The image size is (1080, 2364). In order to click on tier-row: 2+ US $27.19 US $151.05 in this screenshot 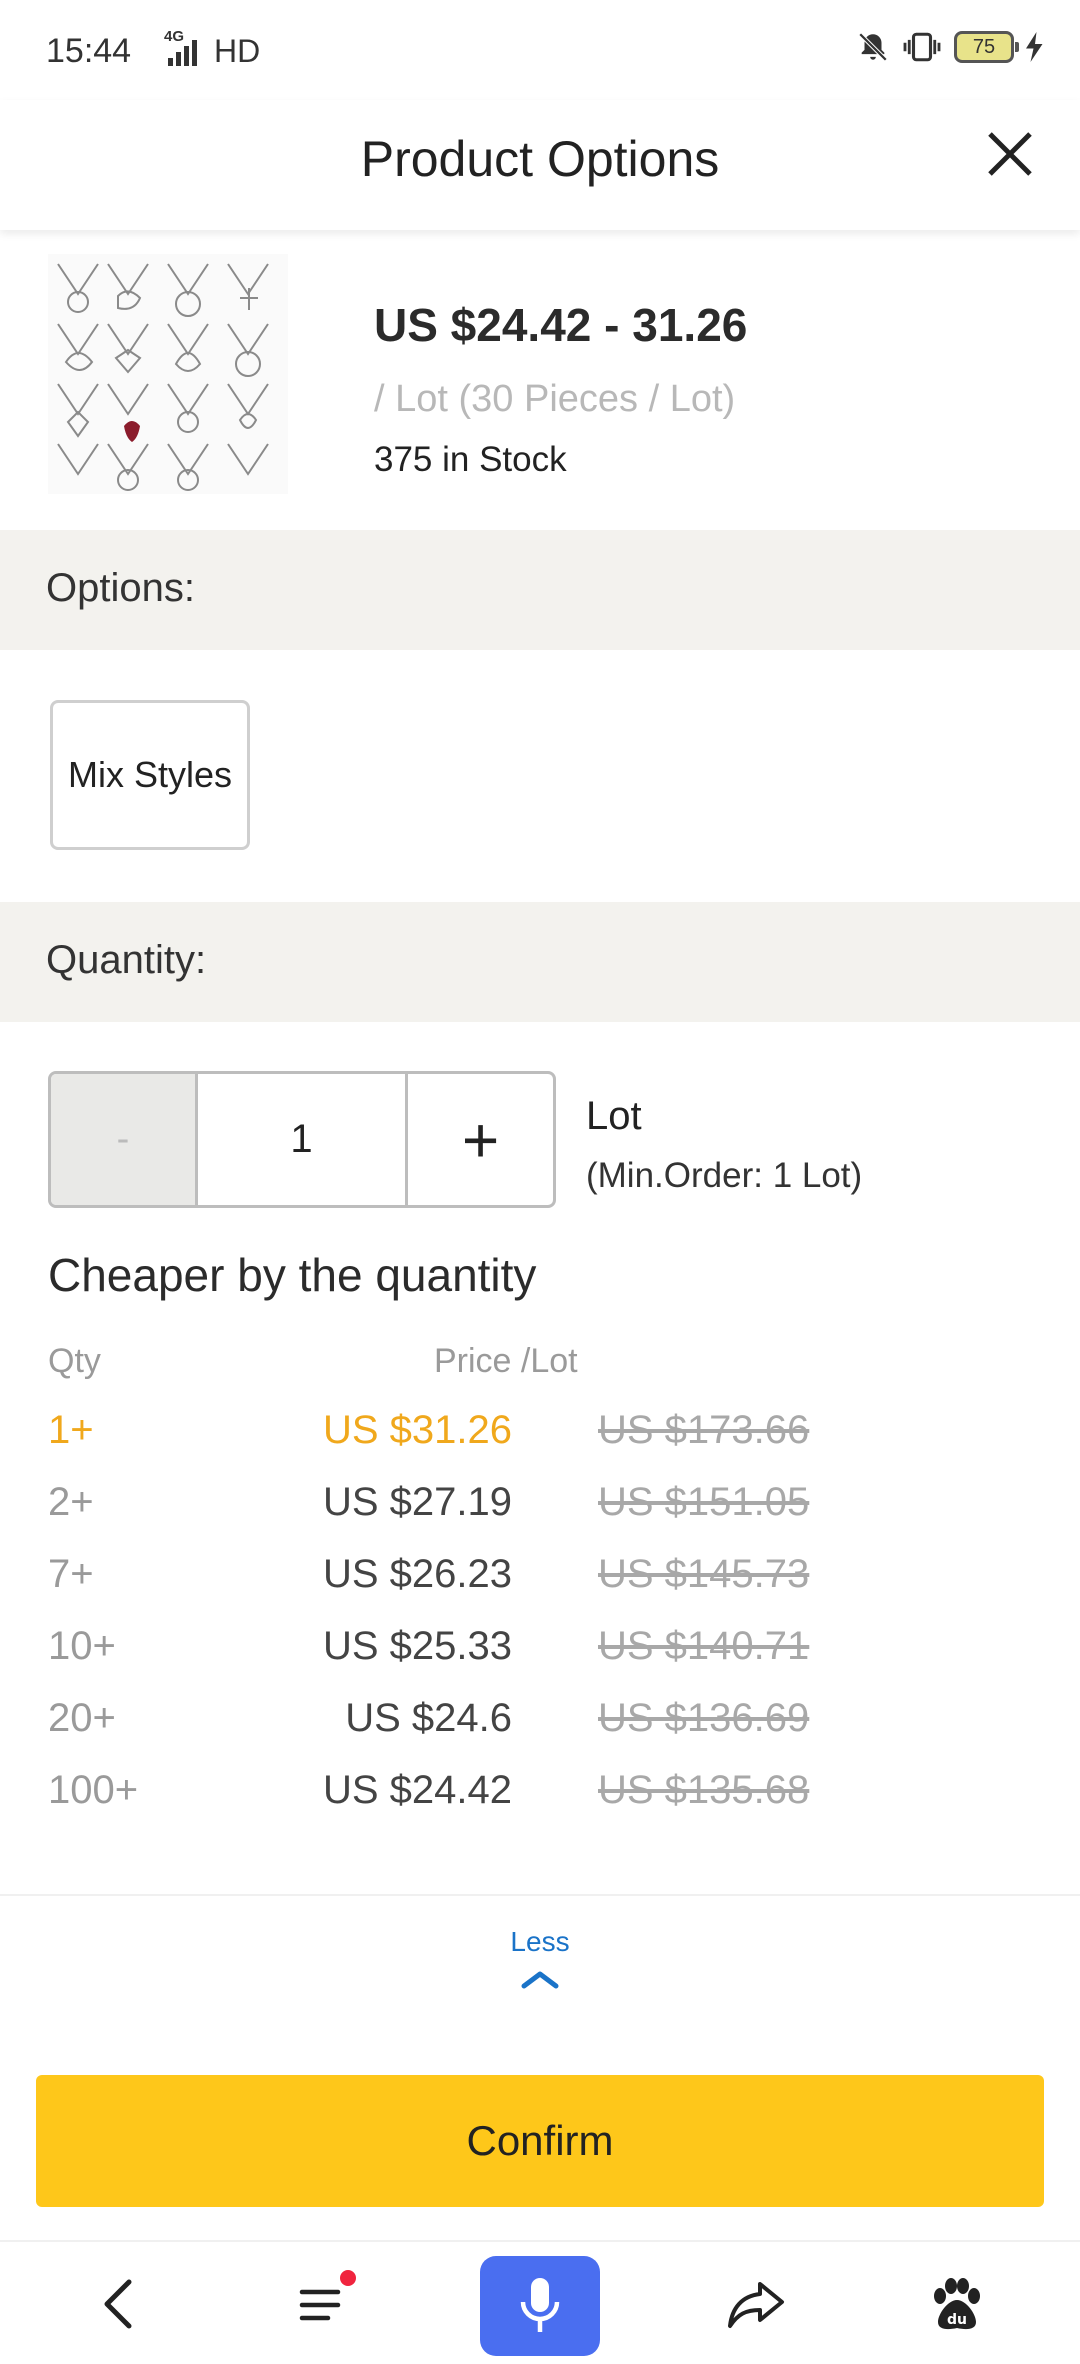, I will do `click(540, 1516)`.